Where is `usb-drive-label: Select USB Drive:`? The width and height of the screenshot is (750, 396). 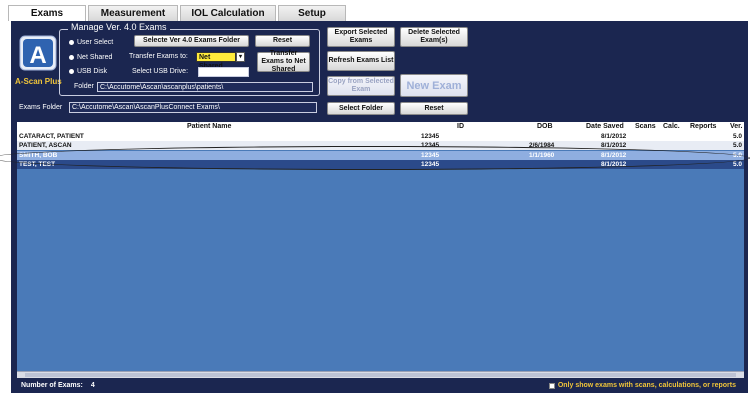
usb-drive-label: Select USB Drive: is located at coordinates (160, 71).